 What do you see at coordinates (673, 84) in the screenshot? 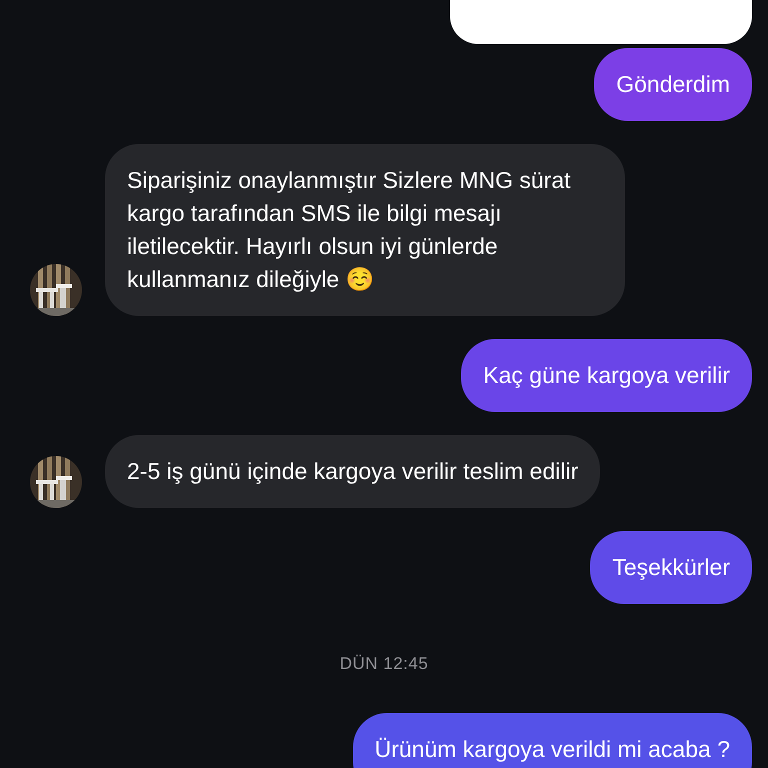
I see `sent-message: Gönderdim` at bounding box center [673, 84].